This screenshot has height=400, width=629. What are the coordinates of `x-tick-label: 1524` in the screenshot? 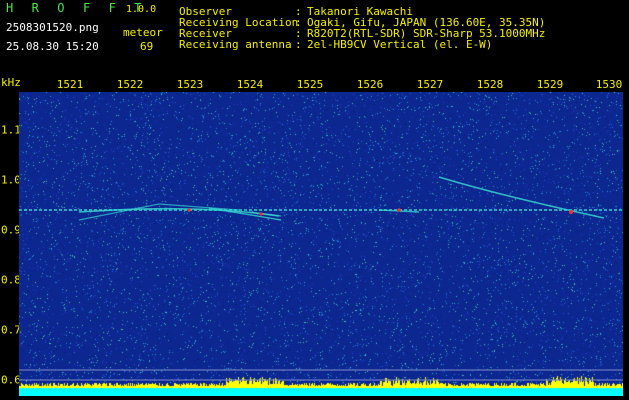 It's located at (250, 84).